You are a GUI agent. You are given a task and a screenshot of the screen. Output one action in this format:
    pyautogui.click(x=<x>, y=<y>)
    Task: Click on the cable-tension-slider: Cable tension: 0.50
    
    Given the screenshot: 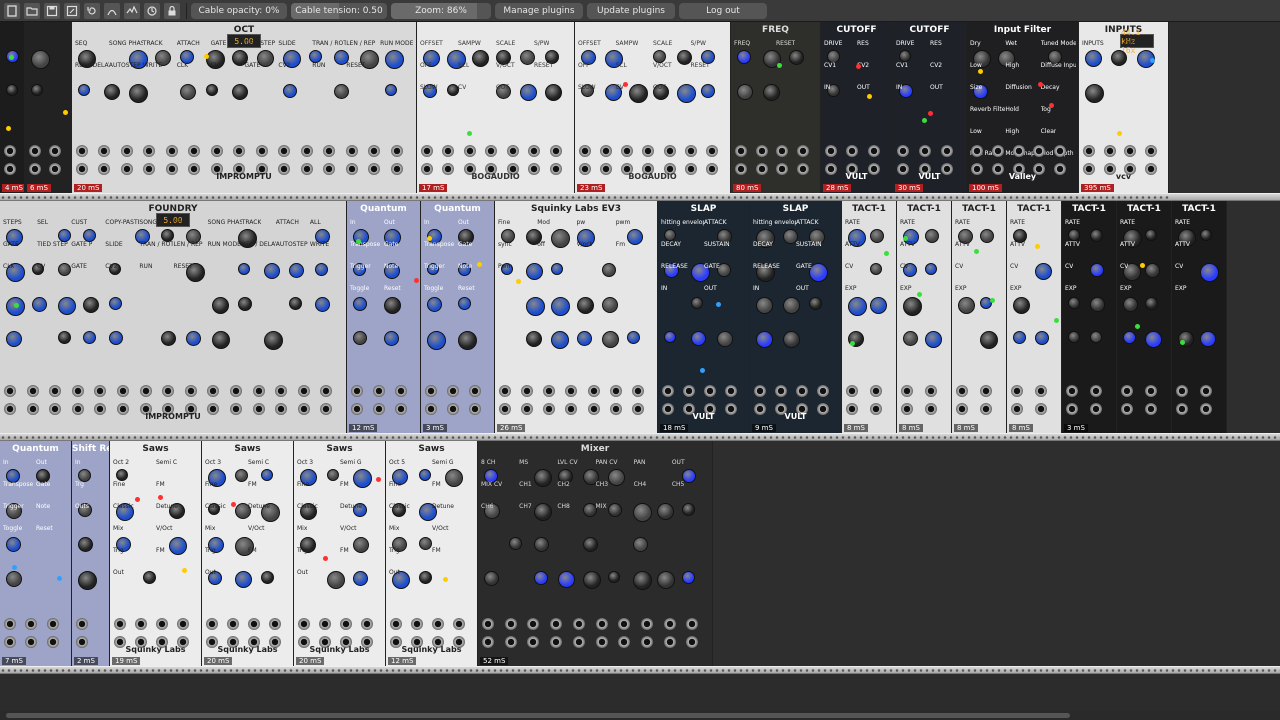 What is the action you would take?
    pyautogui.click(x=339, y=10)
    